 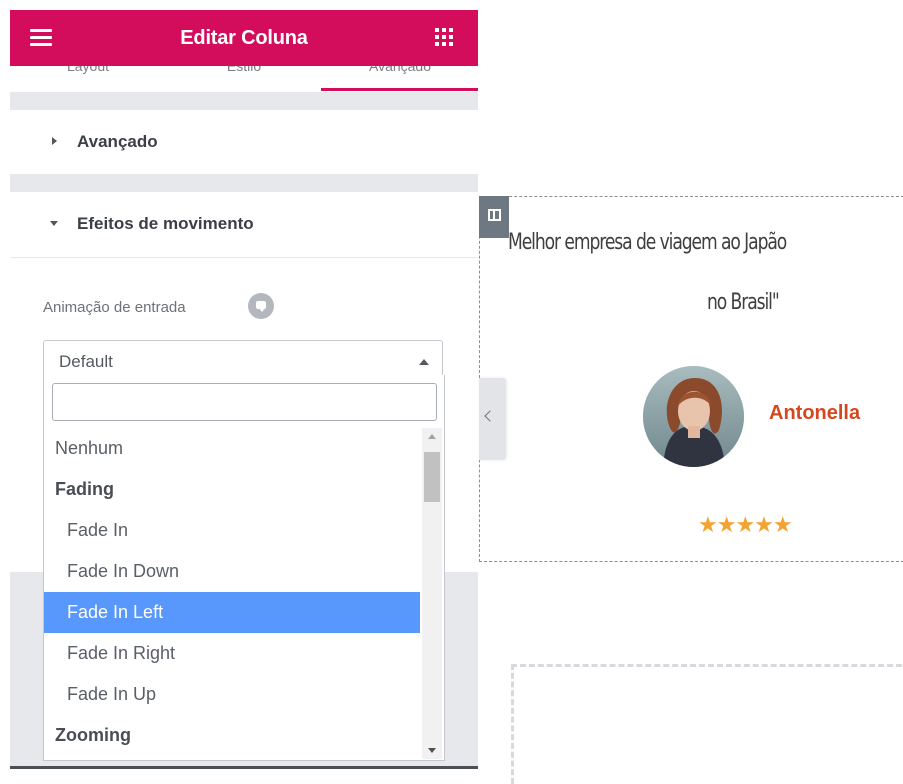 I want to click on avatar, so click(x=693, y=416).